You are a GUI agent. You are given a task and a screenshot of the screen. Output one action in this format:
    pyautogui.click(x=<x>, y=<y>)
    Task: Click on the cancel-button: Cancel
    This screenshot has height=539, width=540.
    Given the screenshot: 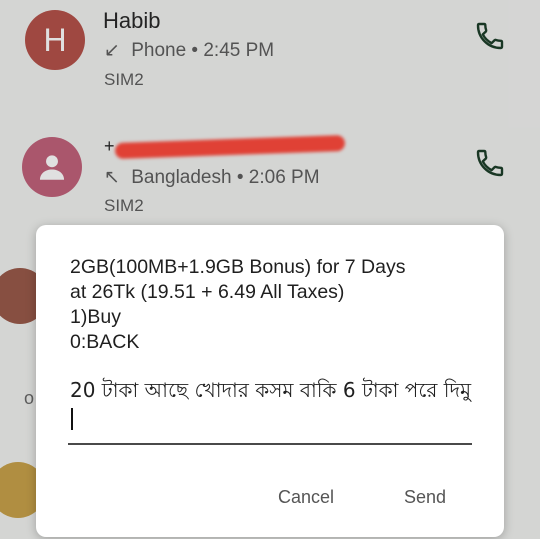 What is the action you would take?
    pyautogui.click(x=306, y=497)
    